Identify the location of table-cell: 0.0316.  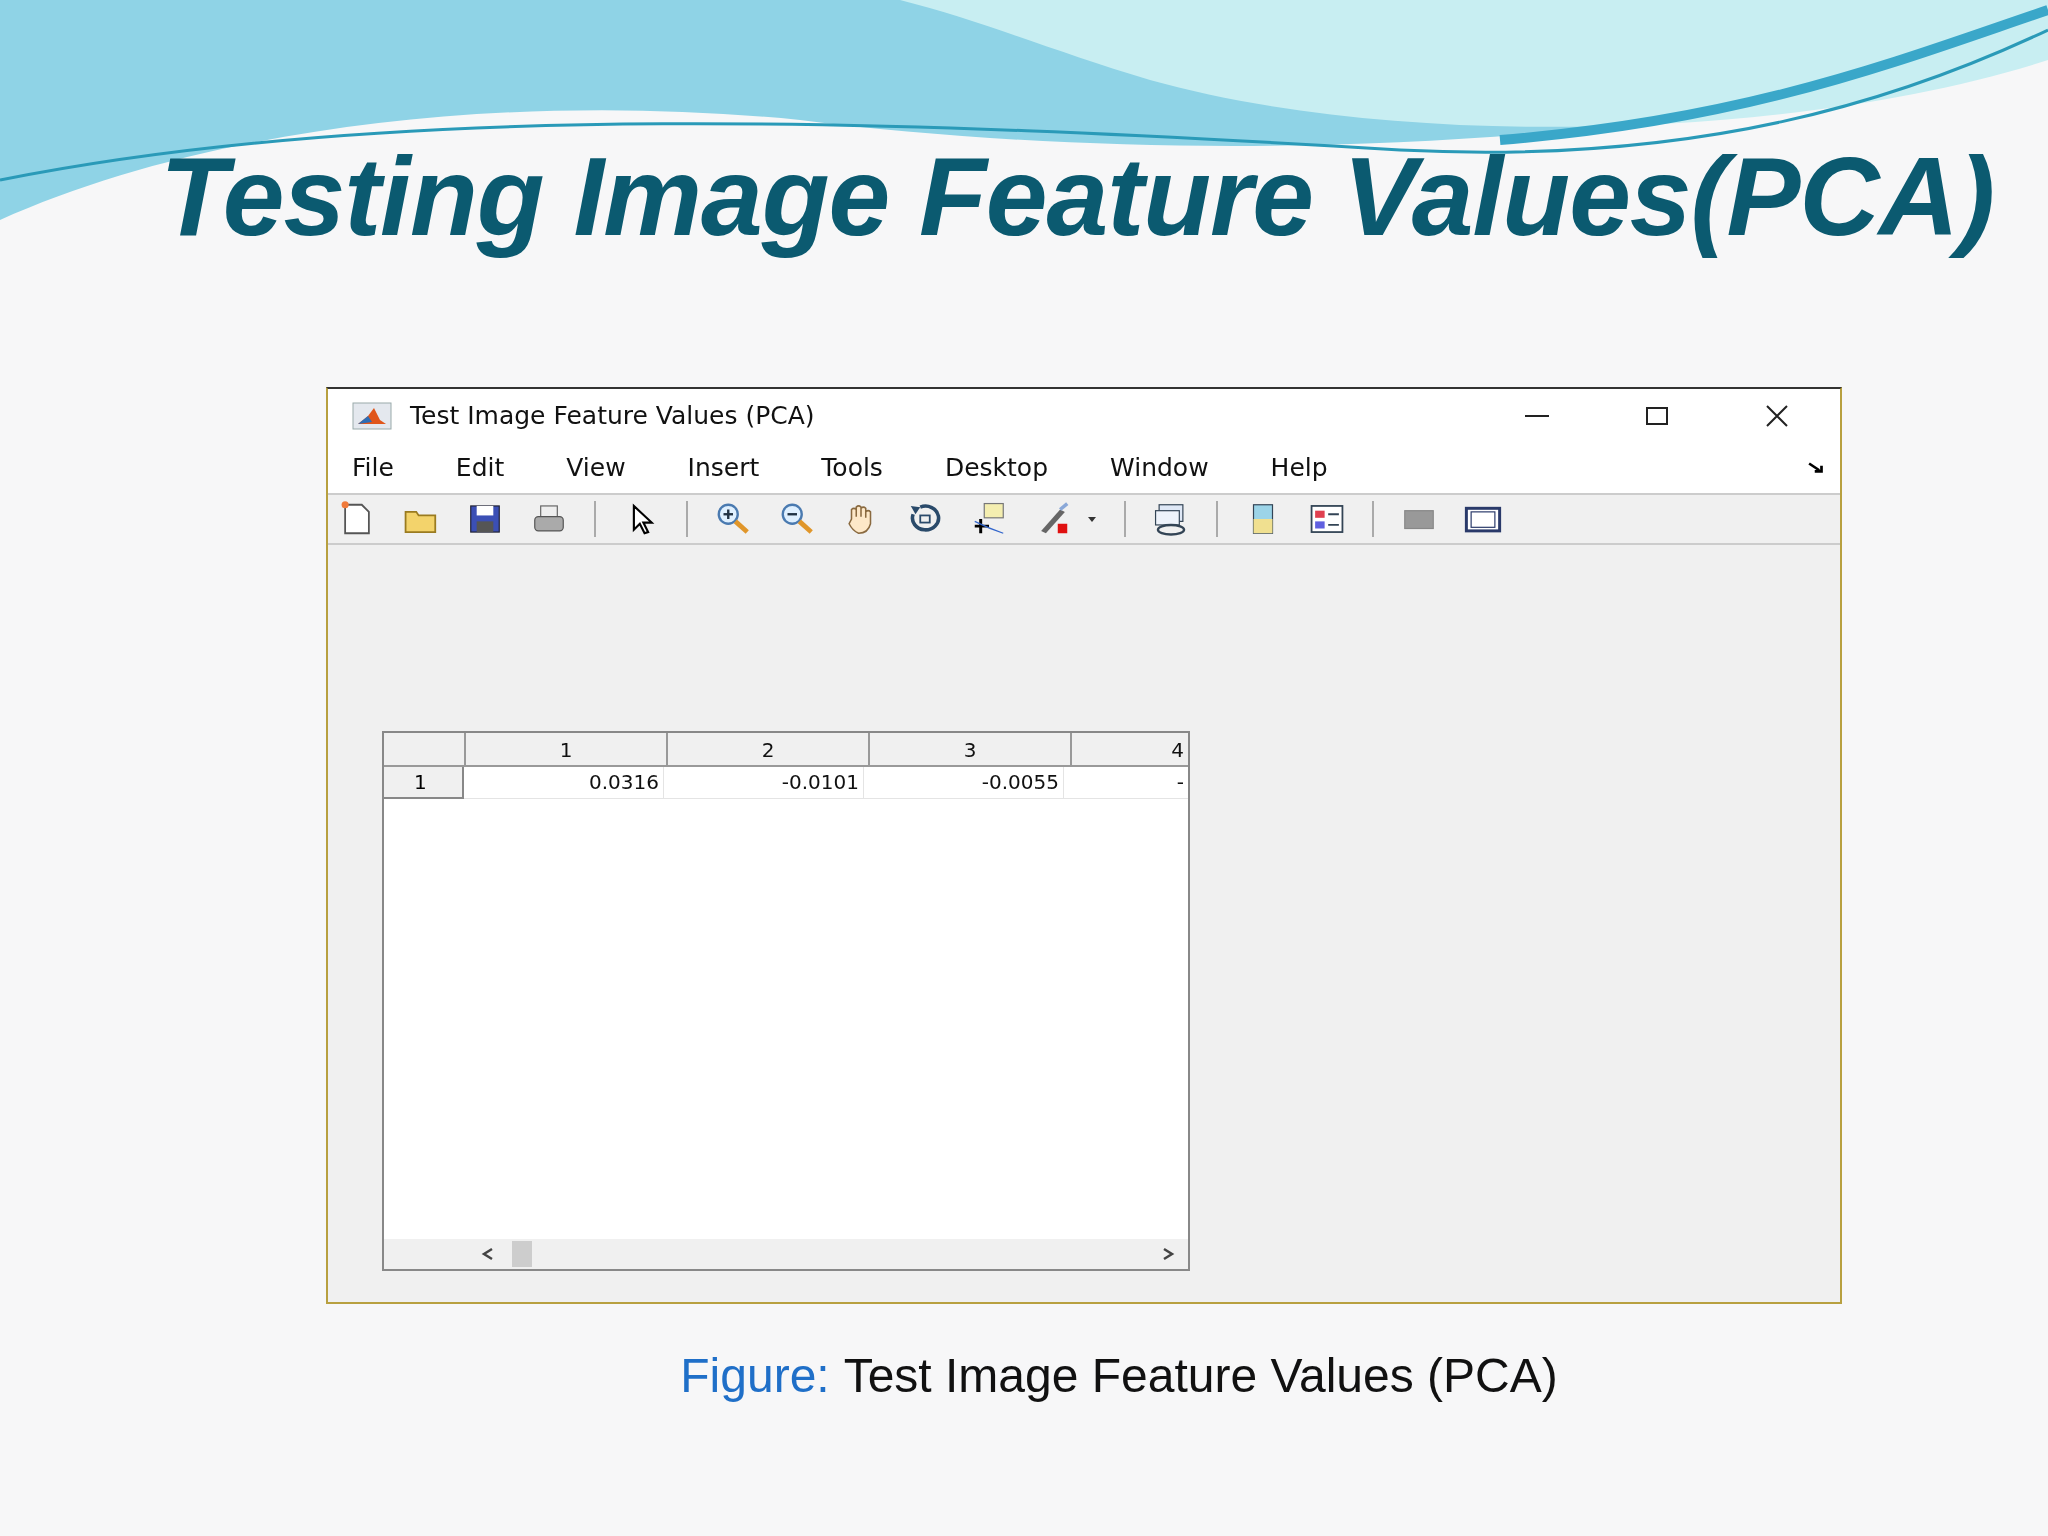
(564, 782).